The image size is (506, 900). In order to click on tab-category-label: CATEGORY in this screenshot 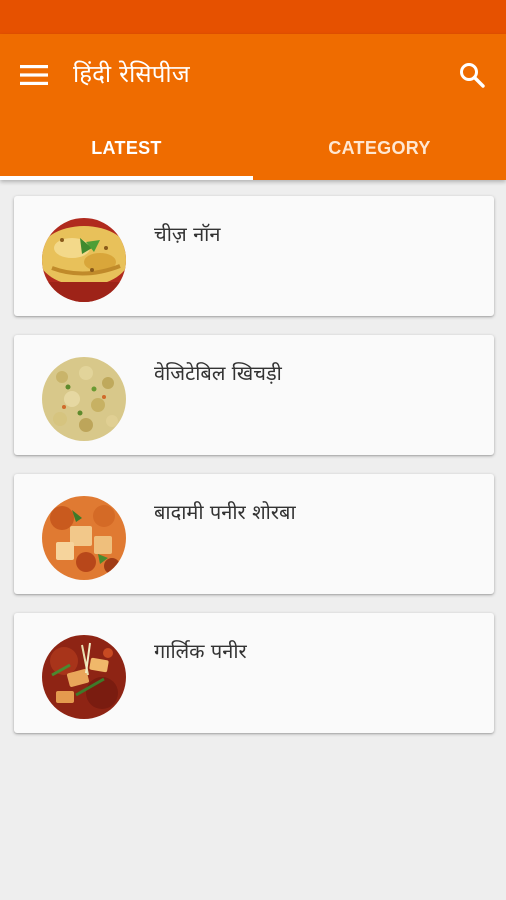, I will do `click(379, 147)`.